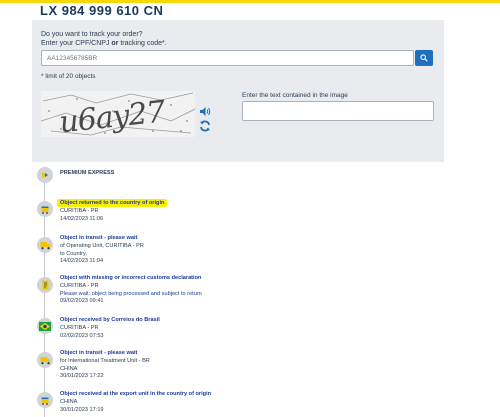 This screenshot has height=417, width=500. What do you see at coordinates (338, 111) in the screenshot?
I see `captcha-input` at bounding box center [338, 111].